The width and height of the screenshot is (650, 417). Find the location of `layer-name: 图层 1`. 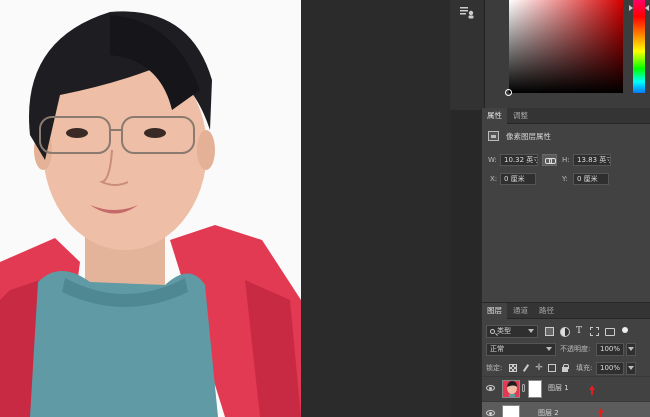

layer-name: 图层 1 is located at coordinates (558, 388).